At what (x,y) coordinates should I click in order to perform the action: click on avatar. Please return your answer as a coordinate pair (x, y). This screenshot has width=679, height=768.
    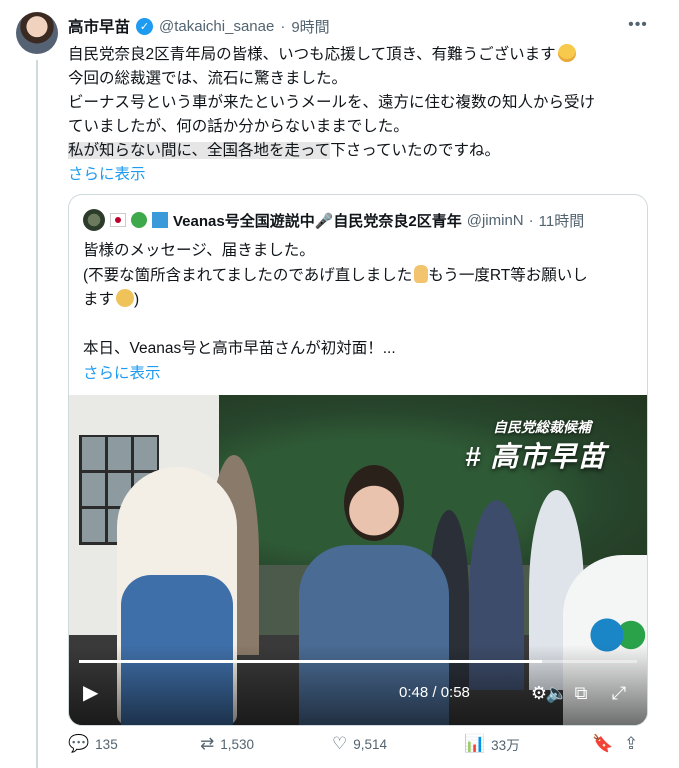
    Looking at the image, I should click on (37, 33).